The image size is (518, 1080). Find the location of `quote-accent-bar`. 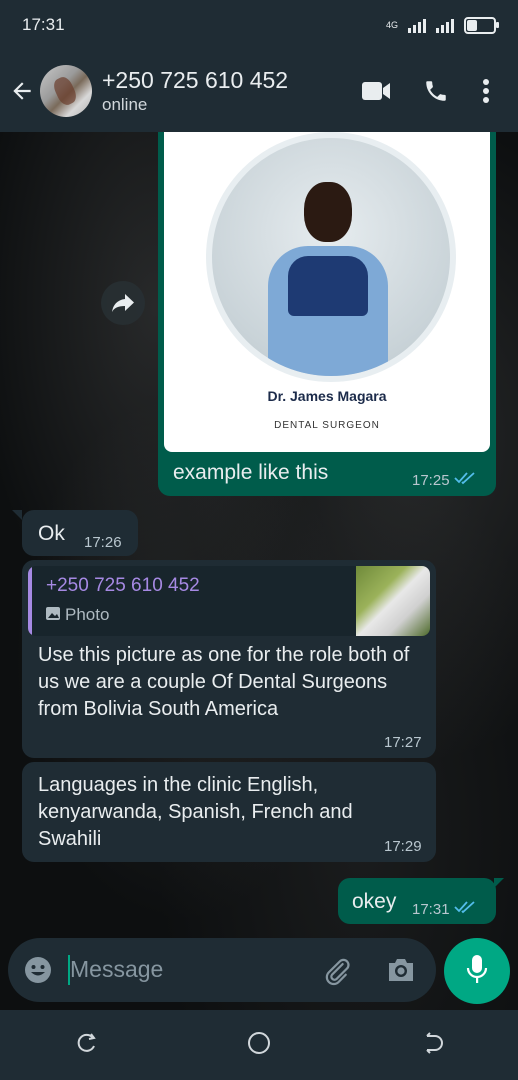

quote-accent-bar is located at coordinates (30, 601).